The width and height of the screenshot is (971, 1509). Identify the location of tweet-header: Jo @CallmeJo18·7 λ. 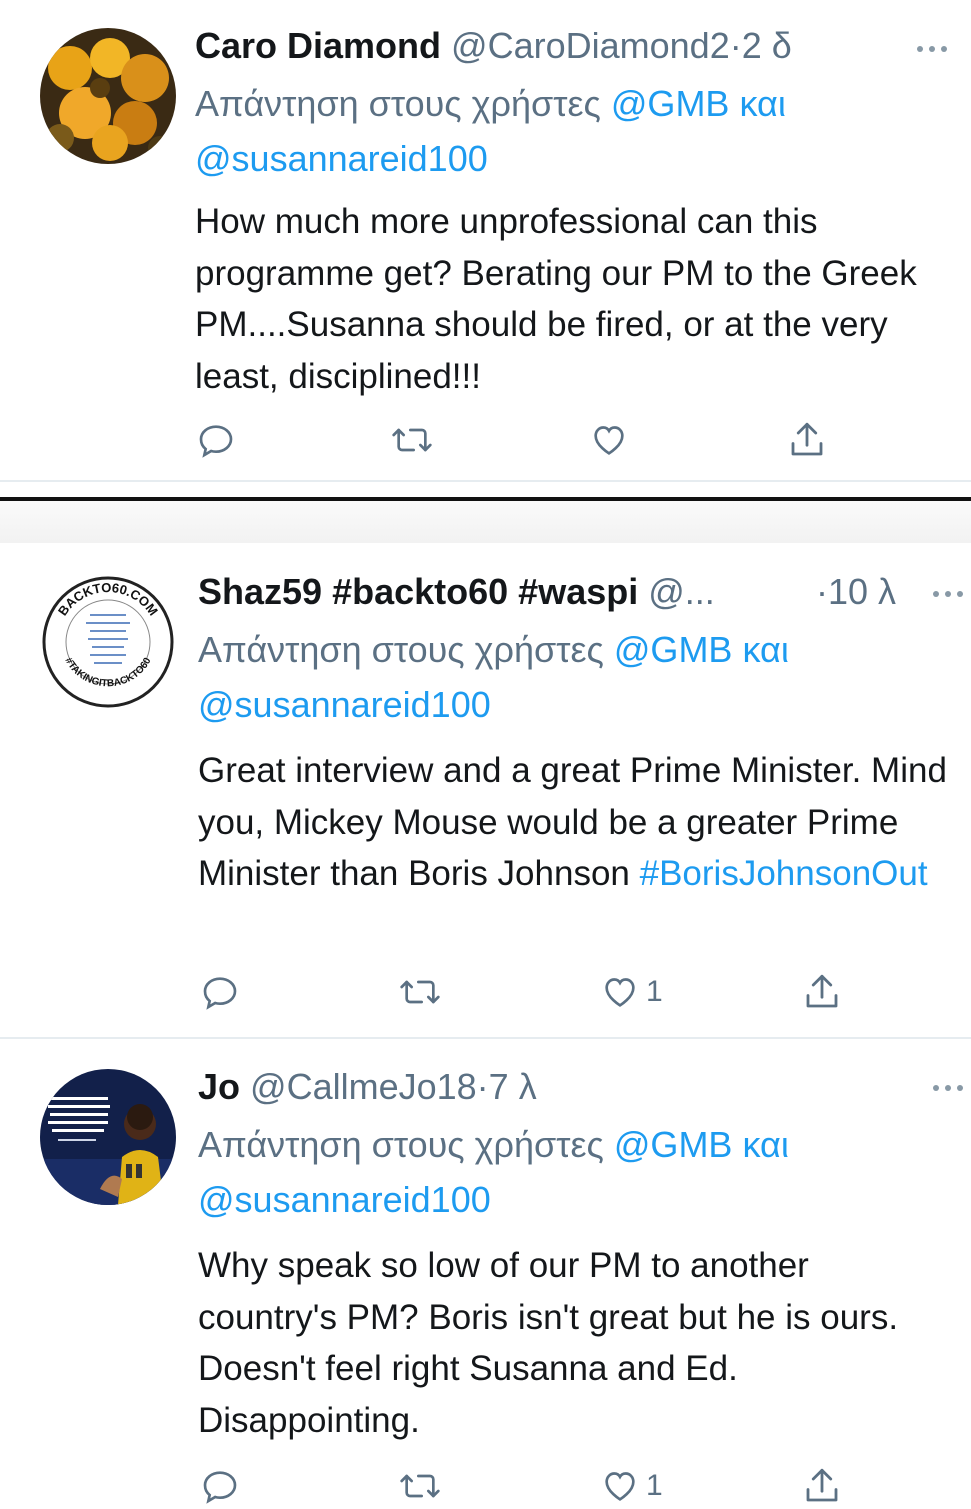
(367, 1087).